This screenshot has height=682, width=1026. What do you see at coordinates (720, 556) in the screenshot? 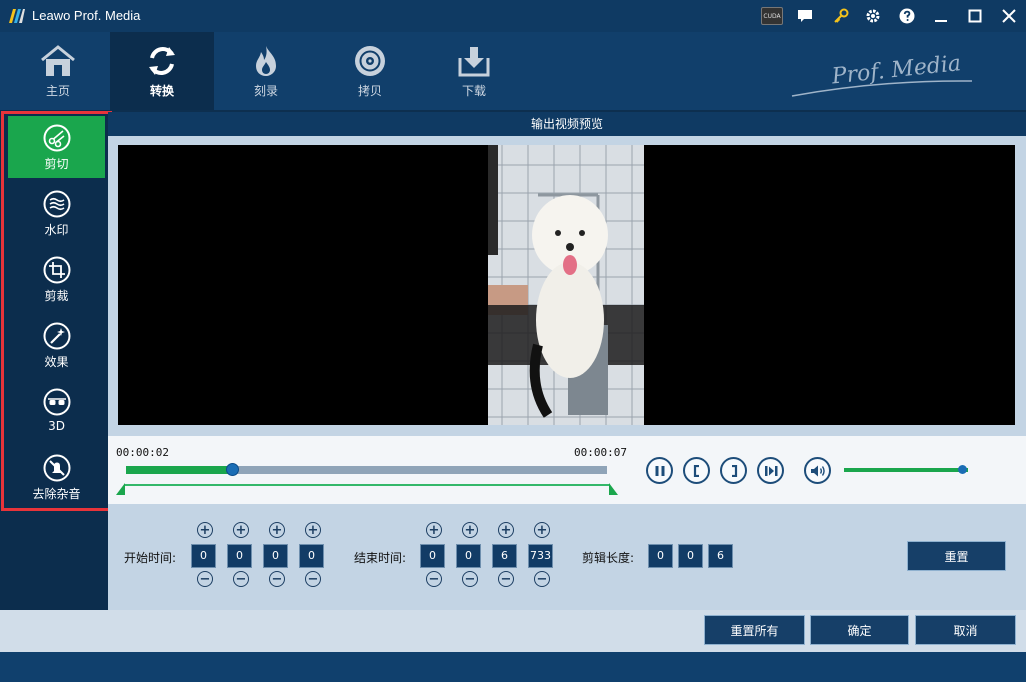
I see `clip-length-second: 6` at bounding box center [720, 556].